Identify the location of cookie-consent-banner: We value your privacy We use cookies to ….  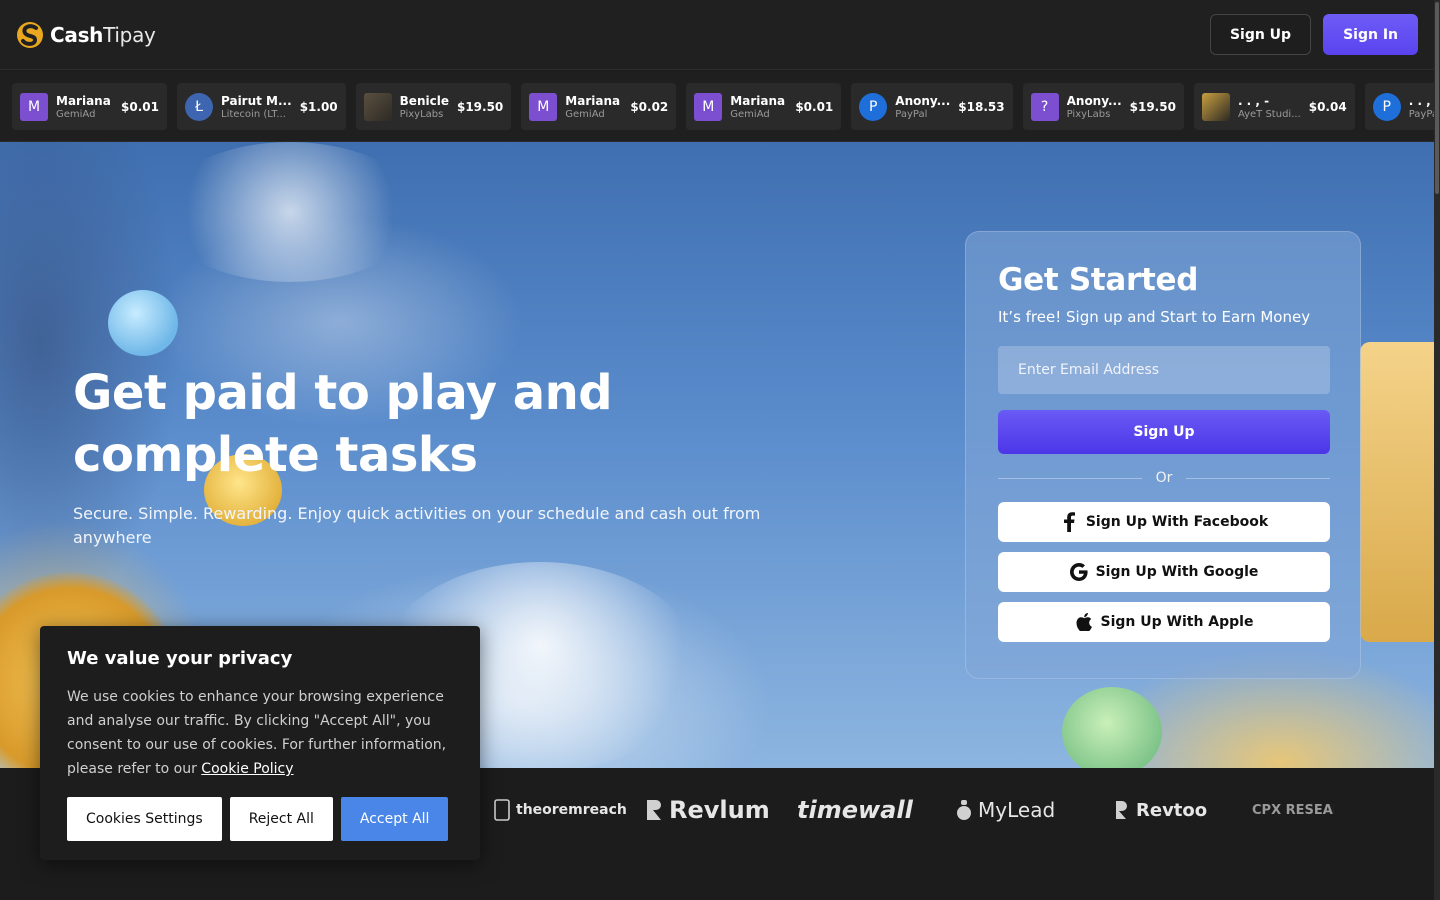
(260, 743).